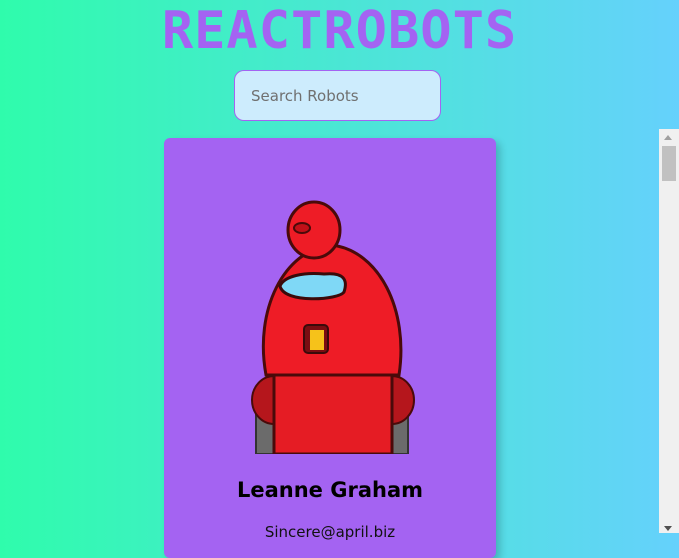 This screenshot has width=679, height=558. I want to click on robot-email: Sincere@april.biz, so click(330, 532).